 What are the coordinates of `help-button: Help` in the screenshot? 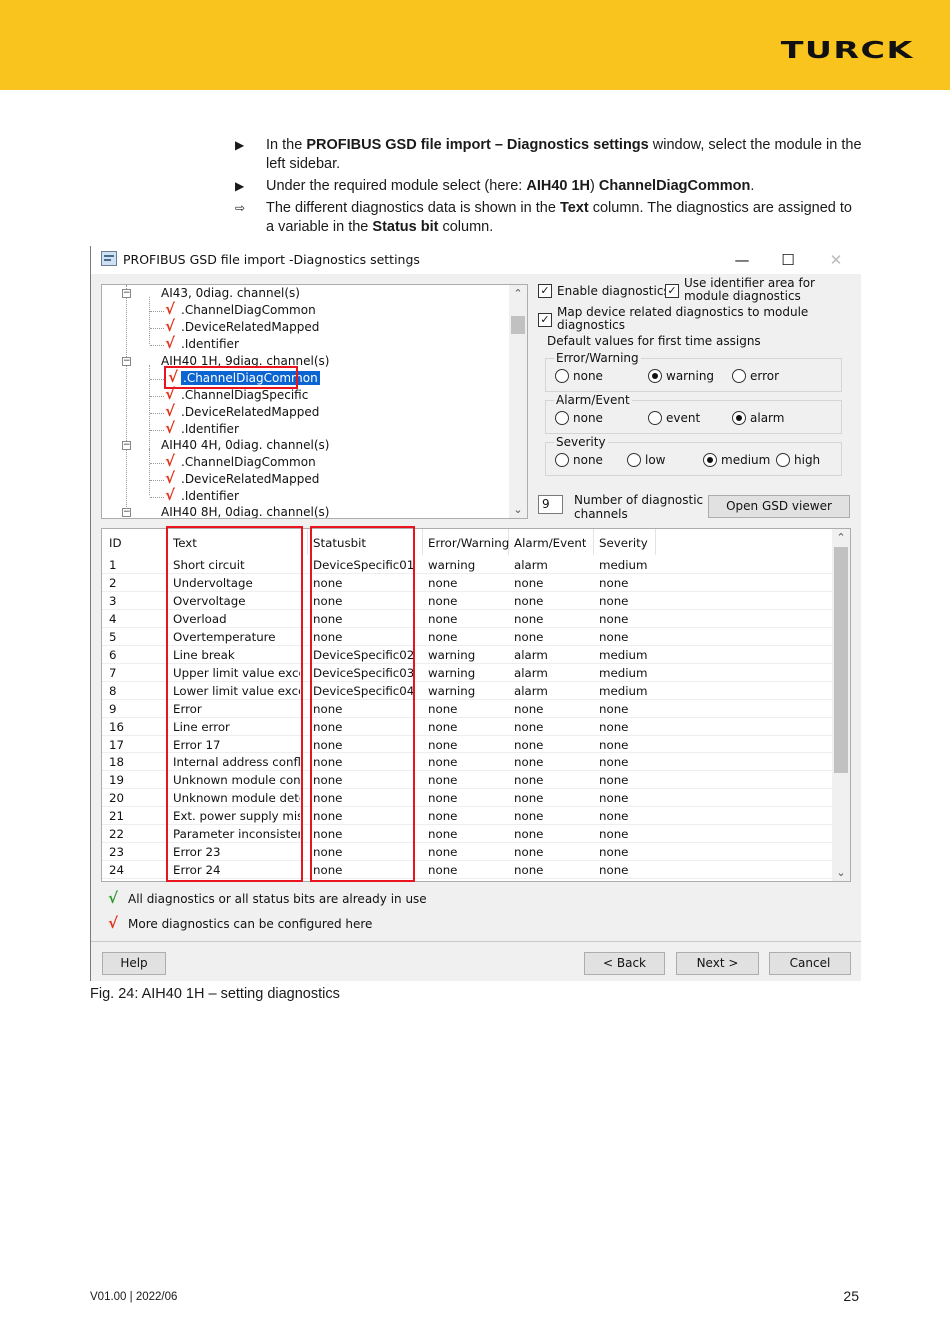 It's located at (134, 963).